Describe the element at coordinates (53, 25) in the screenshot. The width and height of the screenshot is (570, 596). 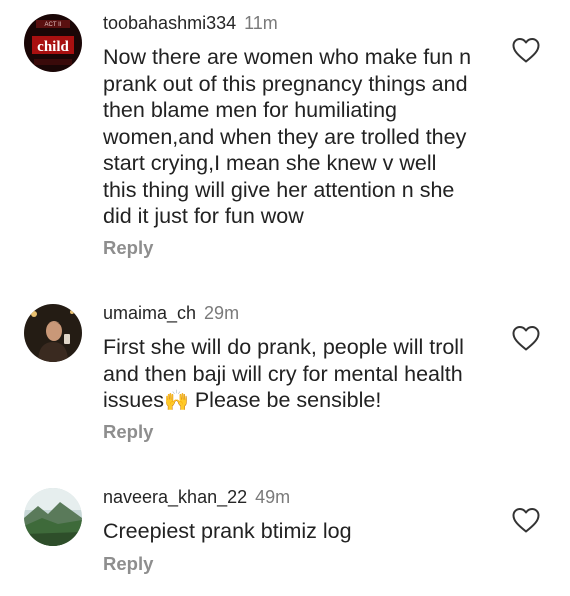
I see `svg-text: ACT II` at that location.